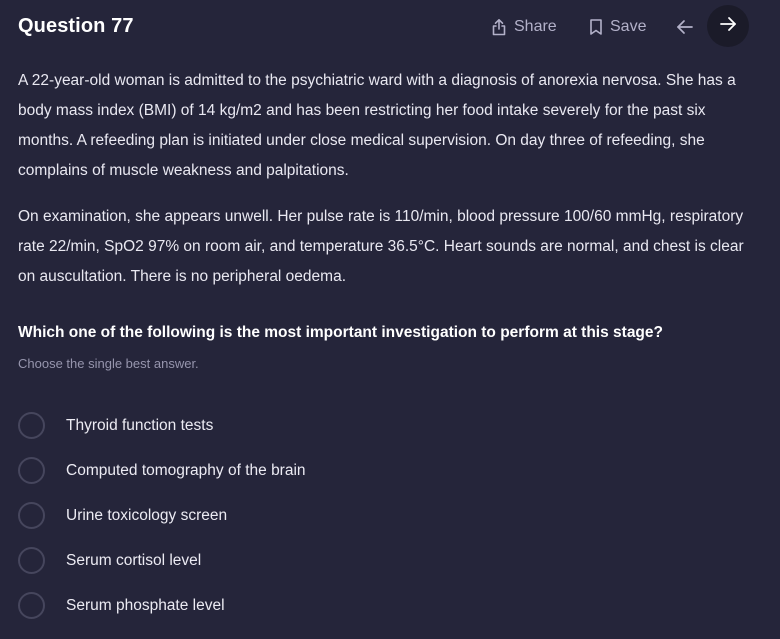  I want to click on arrow-right-icon, so click(728, 26).